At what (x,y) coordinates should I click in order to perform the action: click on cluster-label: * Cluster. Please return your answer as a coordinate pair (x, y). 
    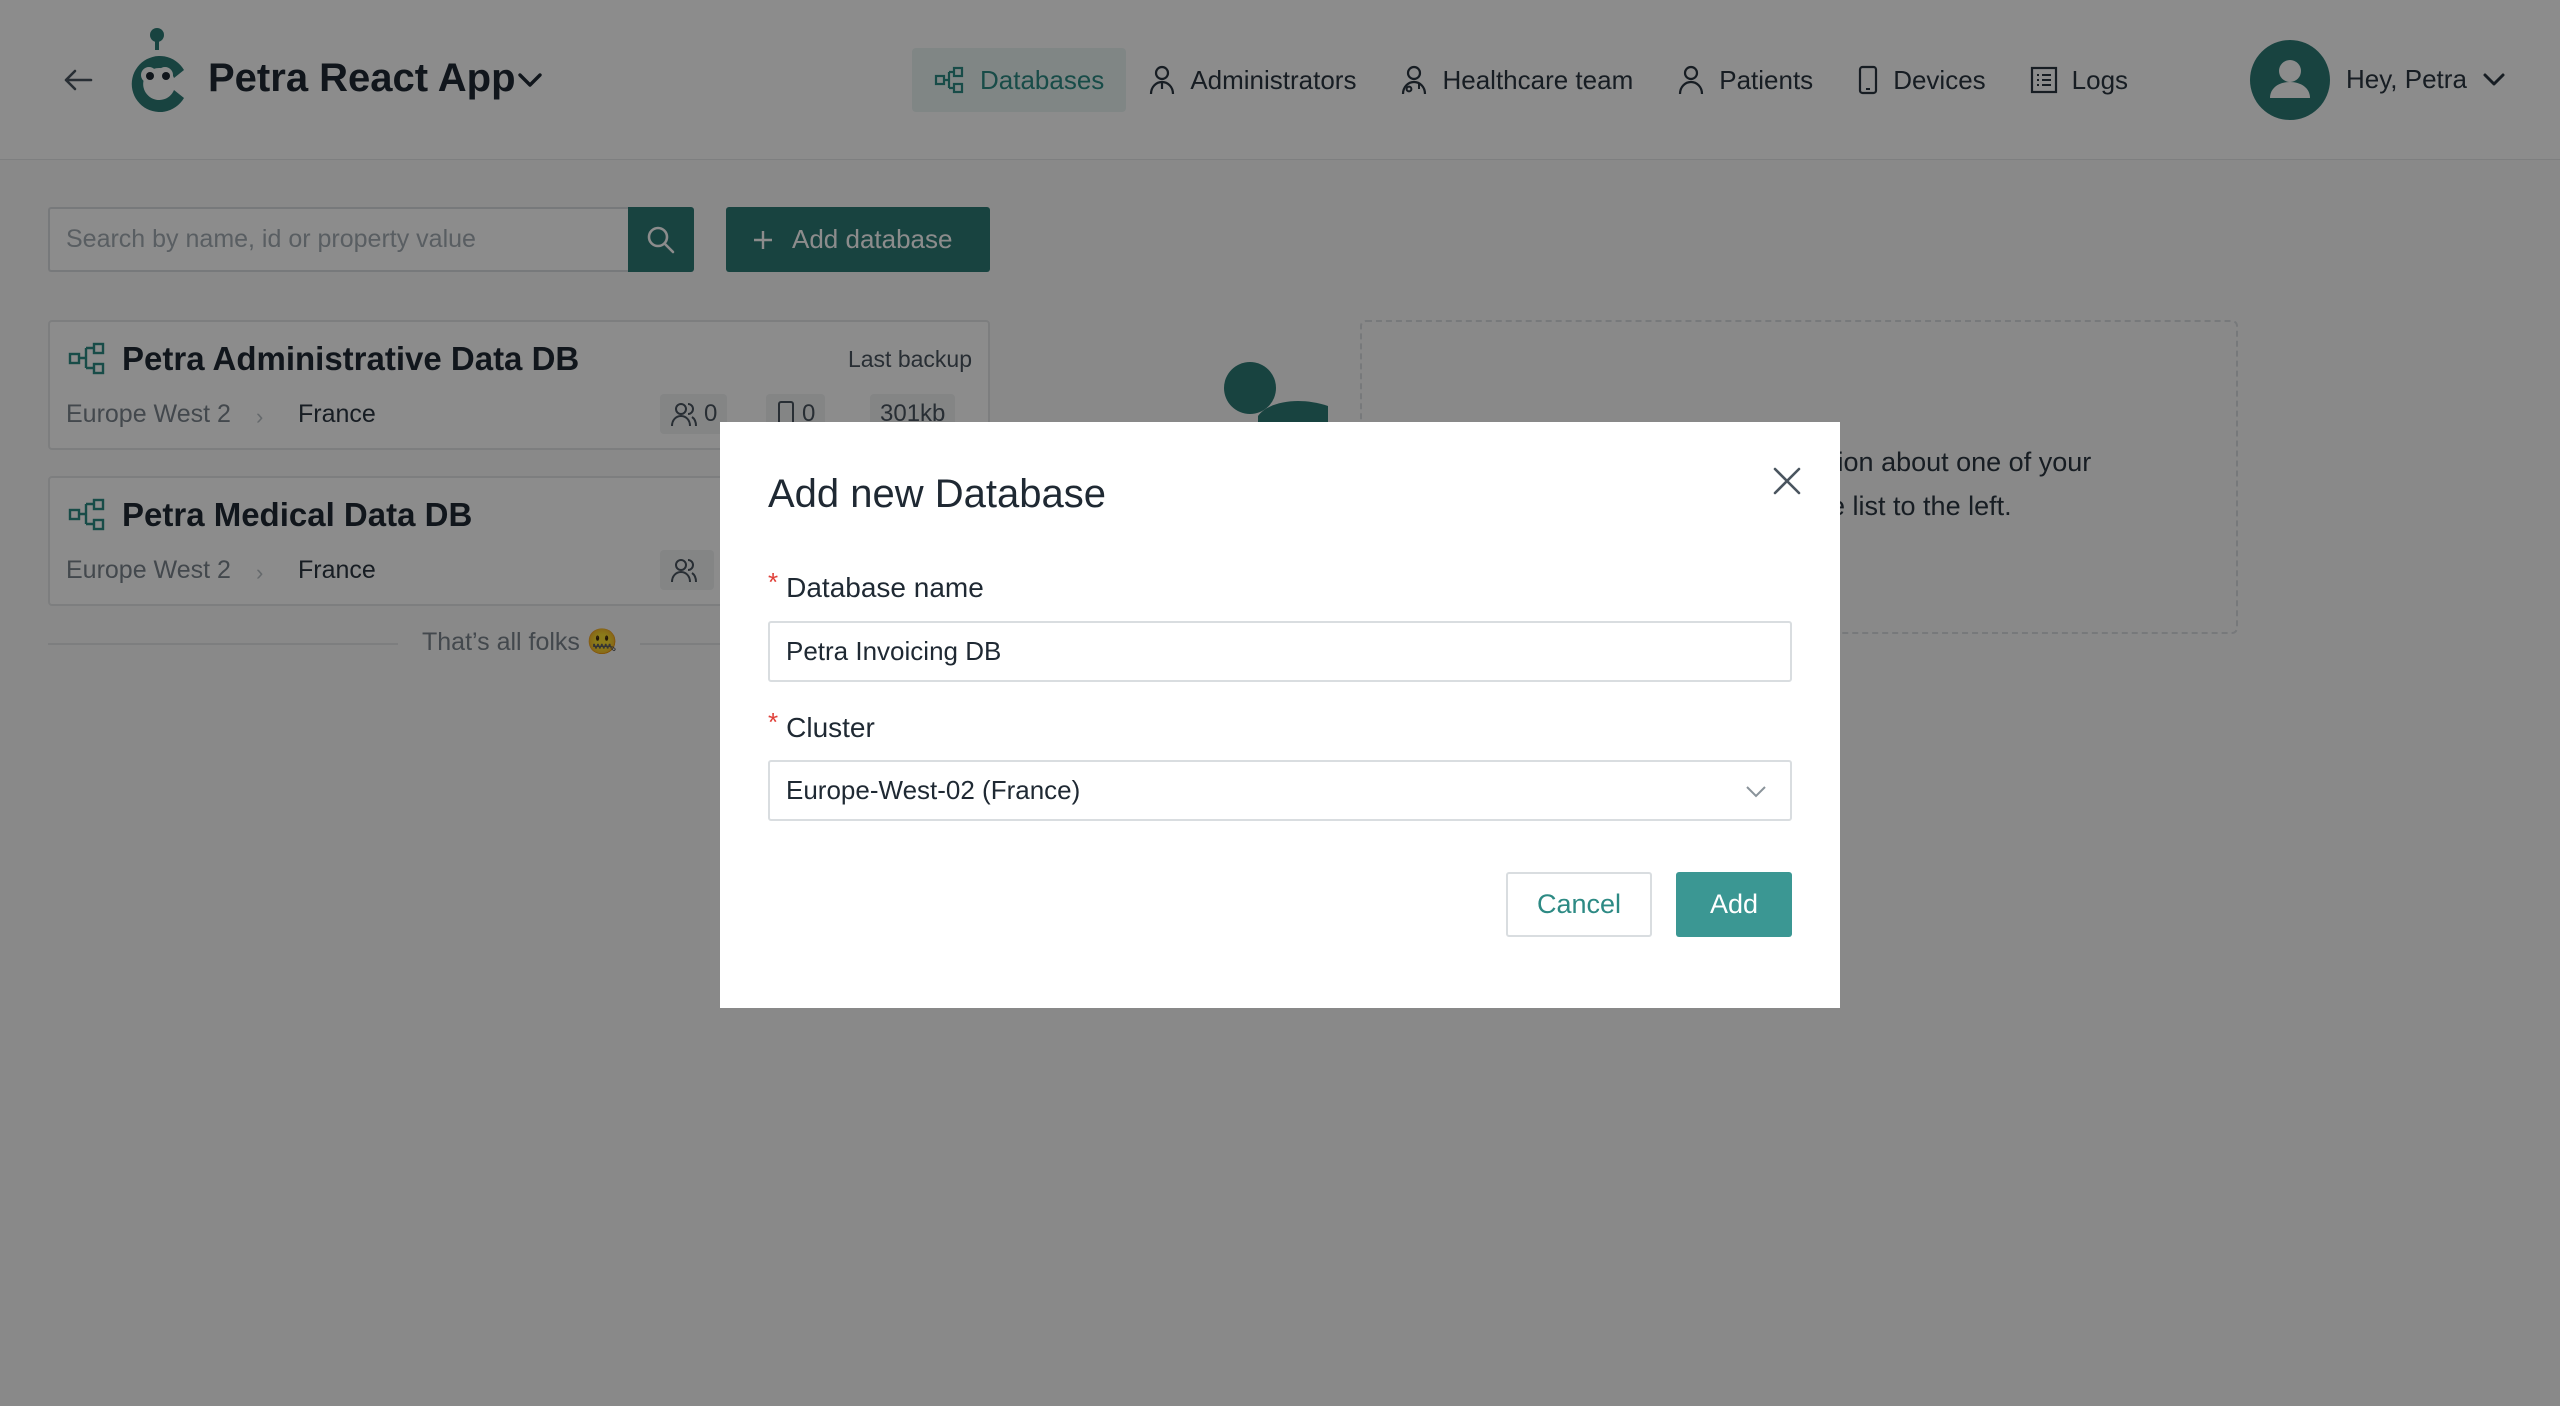
    Looking at the image, I should click on (821, 725).